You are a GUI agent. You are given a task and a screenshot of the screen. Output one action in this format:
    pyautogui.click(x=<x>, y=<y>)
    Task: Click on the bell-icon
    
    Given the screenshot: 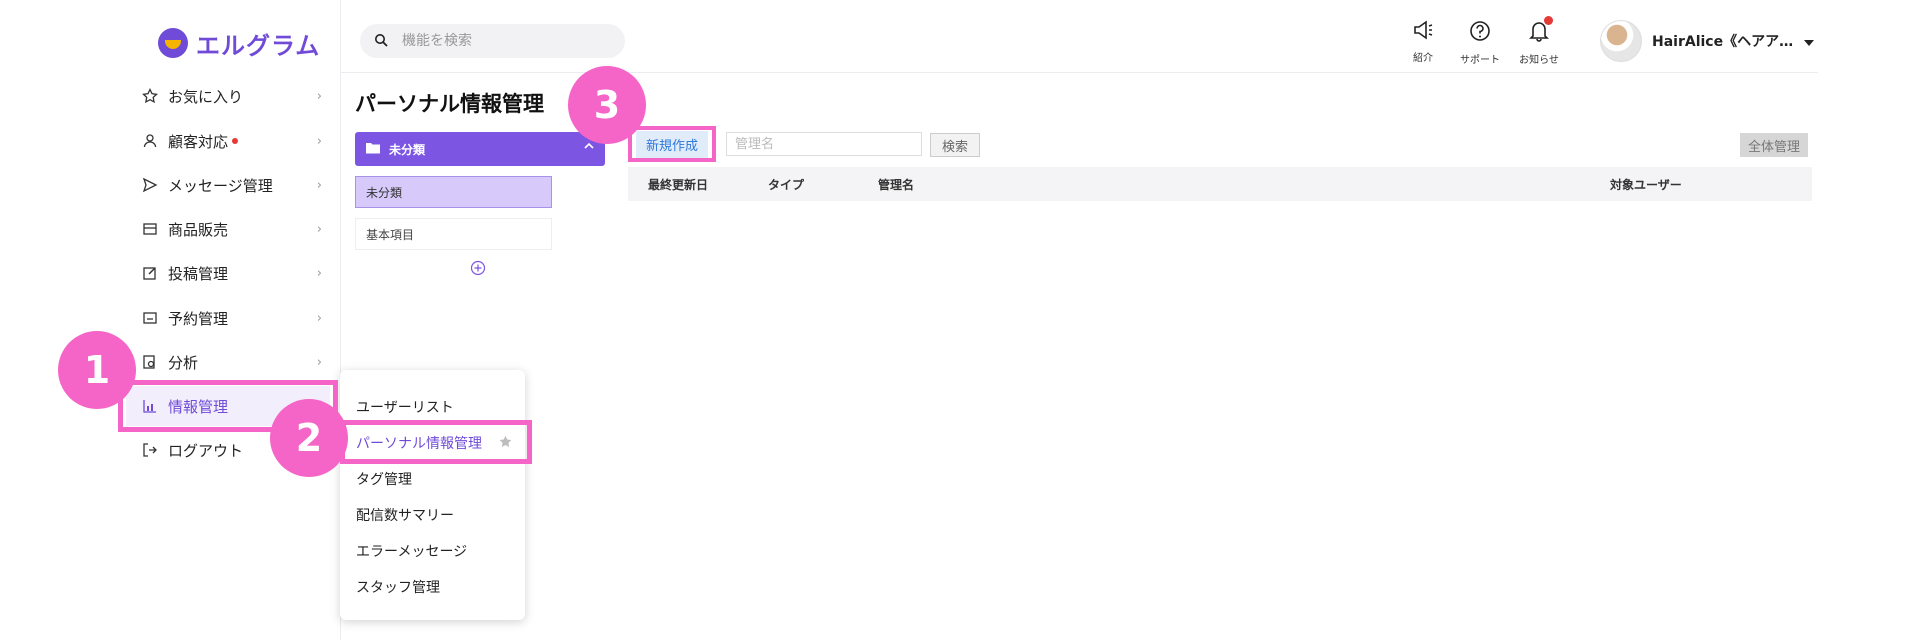 What is the action you would take?
    pyautogui.click(x=1541, y=30)
    